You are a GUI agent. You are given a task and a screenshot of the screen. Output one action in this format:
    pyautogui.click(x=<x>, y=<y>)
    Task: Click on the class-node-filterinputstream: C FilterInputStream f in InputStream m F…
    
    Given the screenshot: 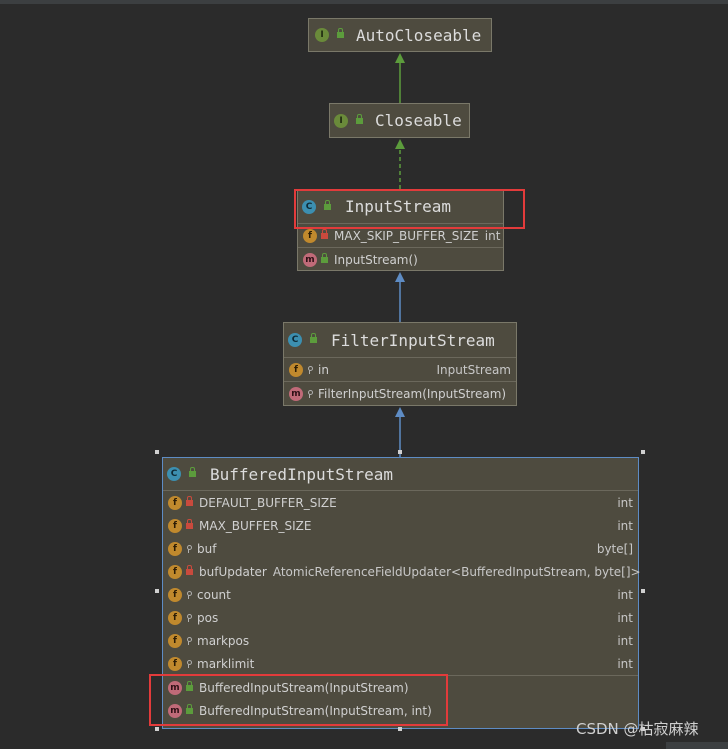 What is the action you would take?
    pyautogui.click(x=400, y=364)
    